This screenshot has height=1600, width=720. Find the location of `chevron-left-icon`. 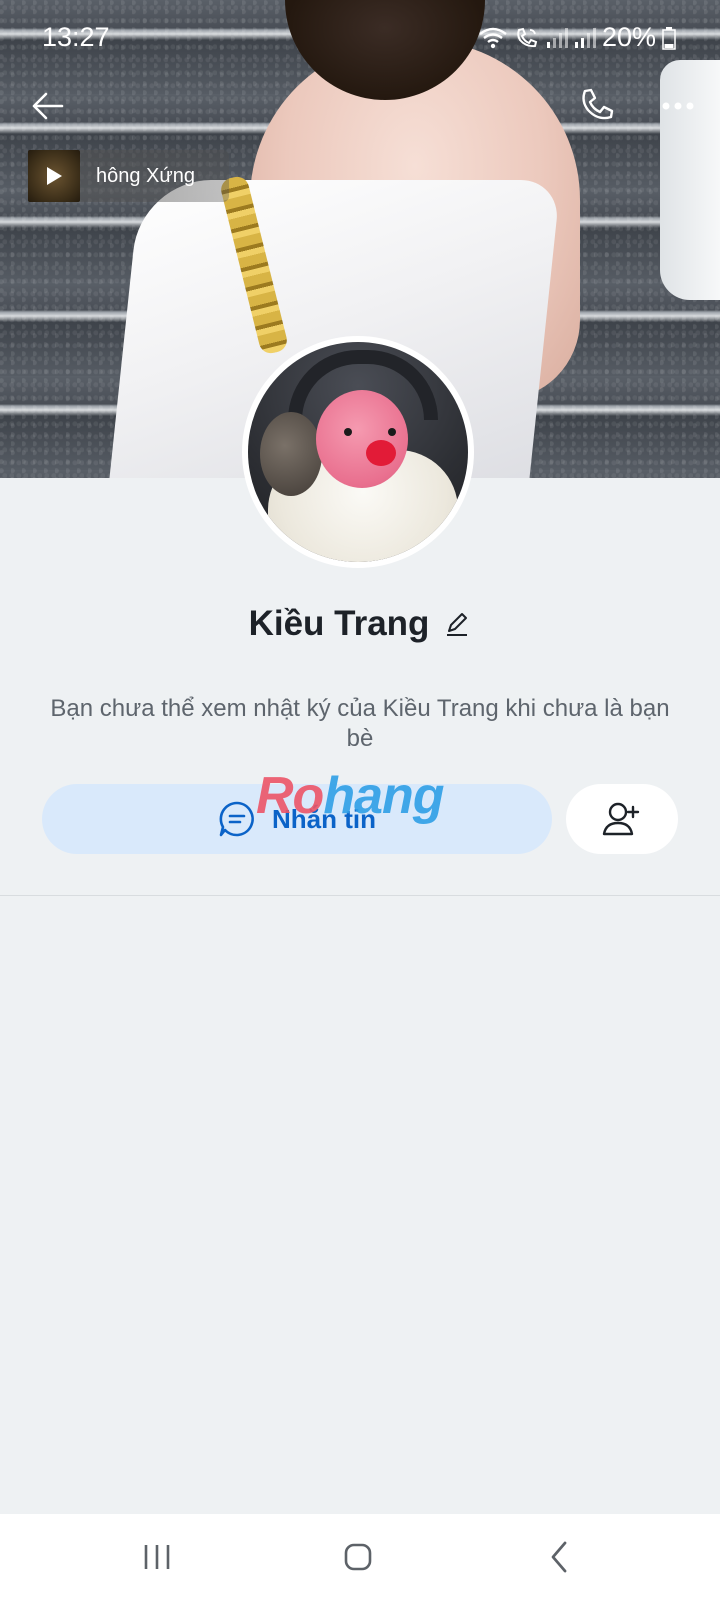

chevron-left-icon is located at coordinates (559, 1557).